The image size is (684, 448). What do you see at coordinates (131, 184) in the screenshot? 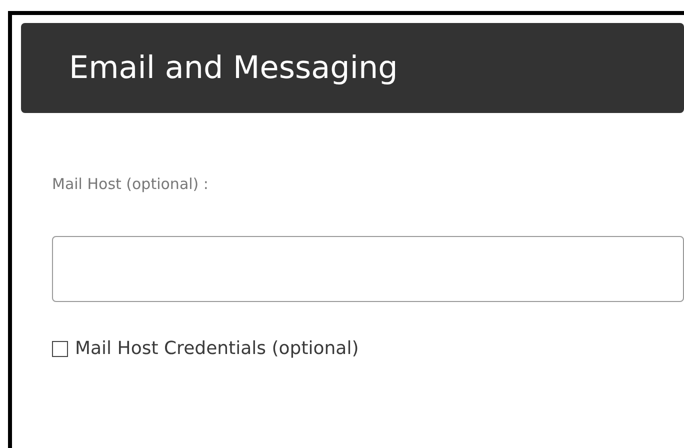
I see `field-label: Mail Host (optional) :` at bounding box center [131, 184].